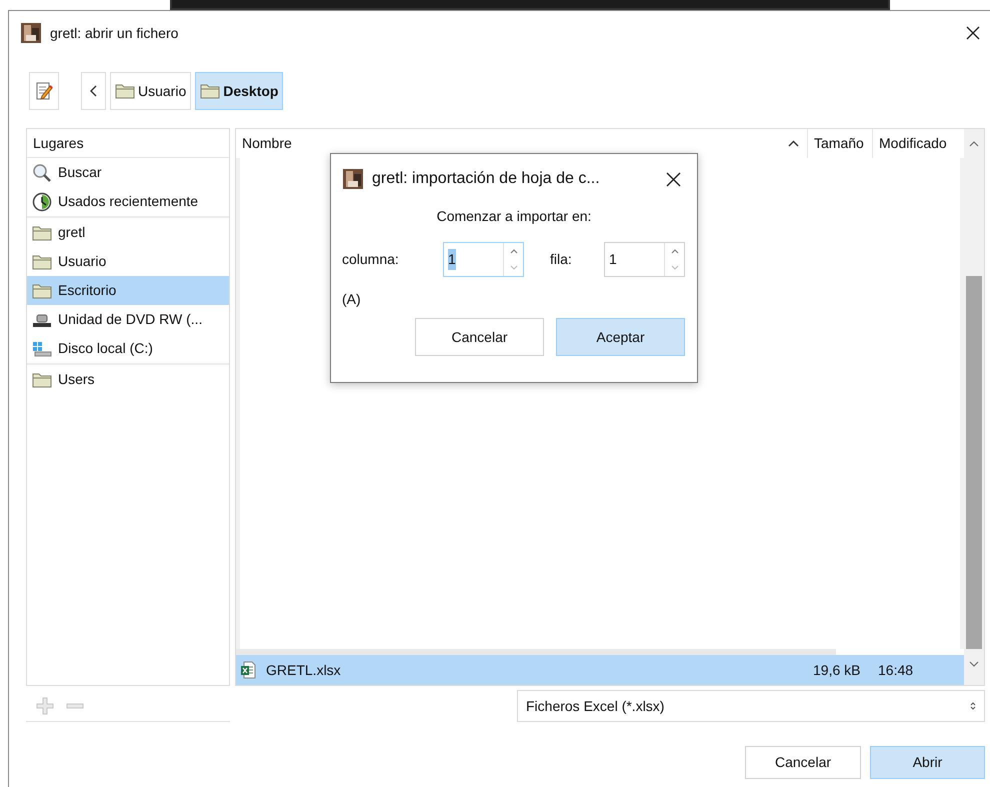  Describe the element at coordinates (837, 670) in the screenshot. I see `file-size: 19,6 kB` at that location.